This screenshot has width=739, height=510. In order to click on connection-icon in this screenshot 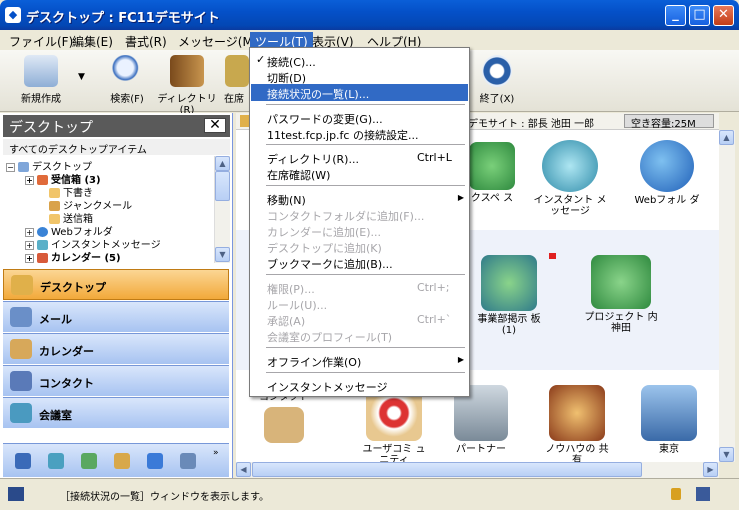, I will do `click(703, 494)`.